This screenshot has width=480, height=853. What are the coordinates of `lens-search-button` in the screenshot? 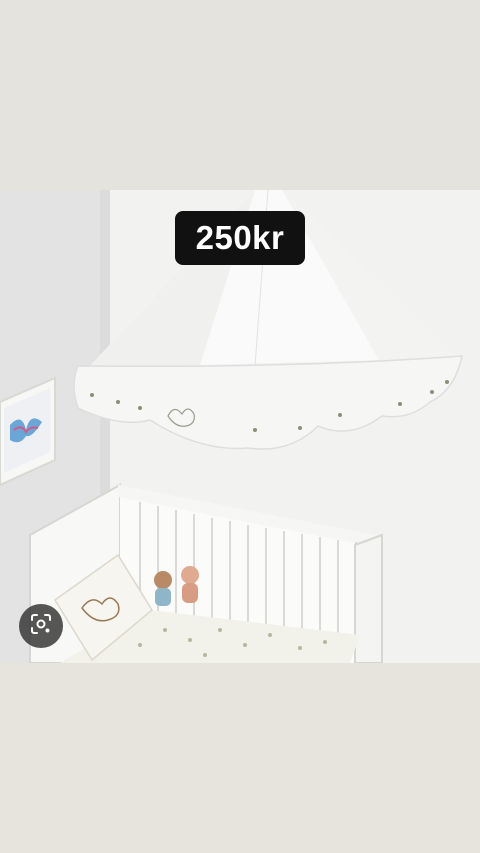 It's located at (41, 626).